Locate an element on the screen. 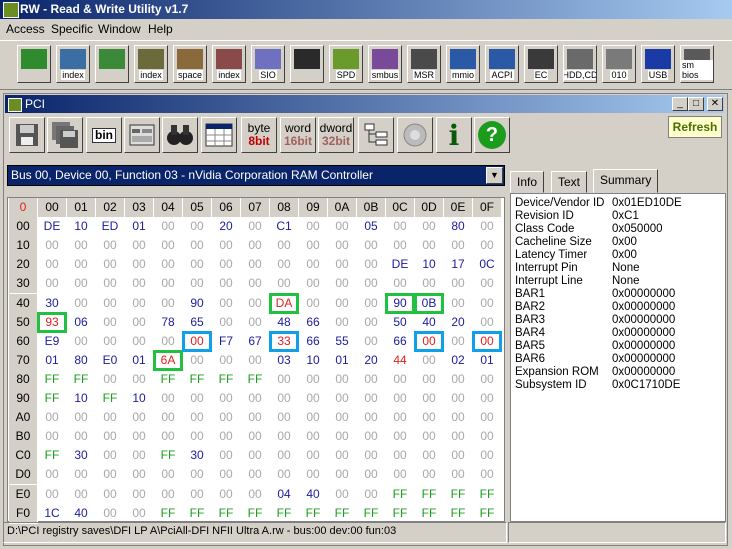  grid-view-button is located at coordinates (219, 135).